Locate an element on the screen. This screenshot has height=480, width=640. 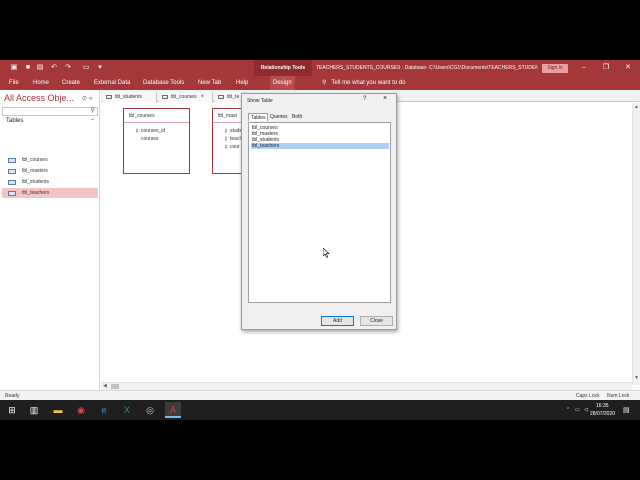
horizontal-scrollbar: ◀ is located at coordinates (366, 386).